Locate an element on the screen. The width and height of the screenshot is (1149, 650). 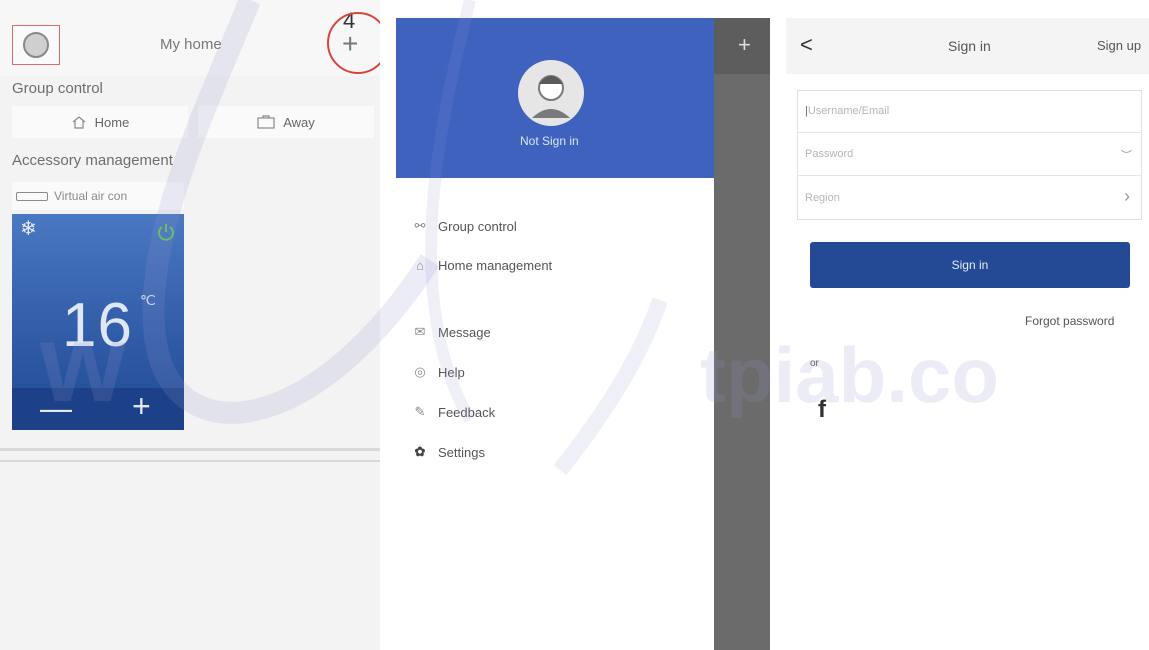
watermark-right: tpiab.co is located at coordinates (850, 375).